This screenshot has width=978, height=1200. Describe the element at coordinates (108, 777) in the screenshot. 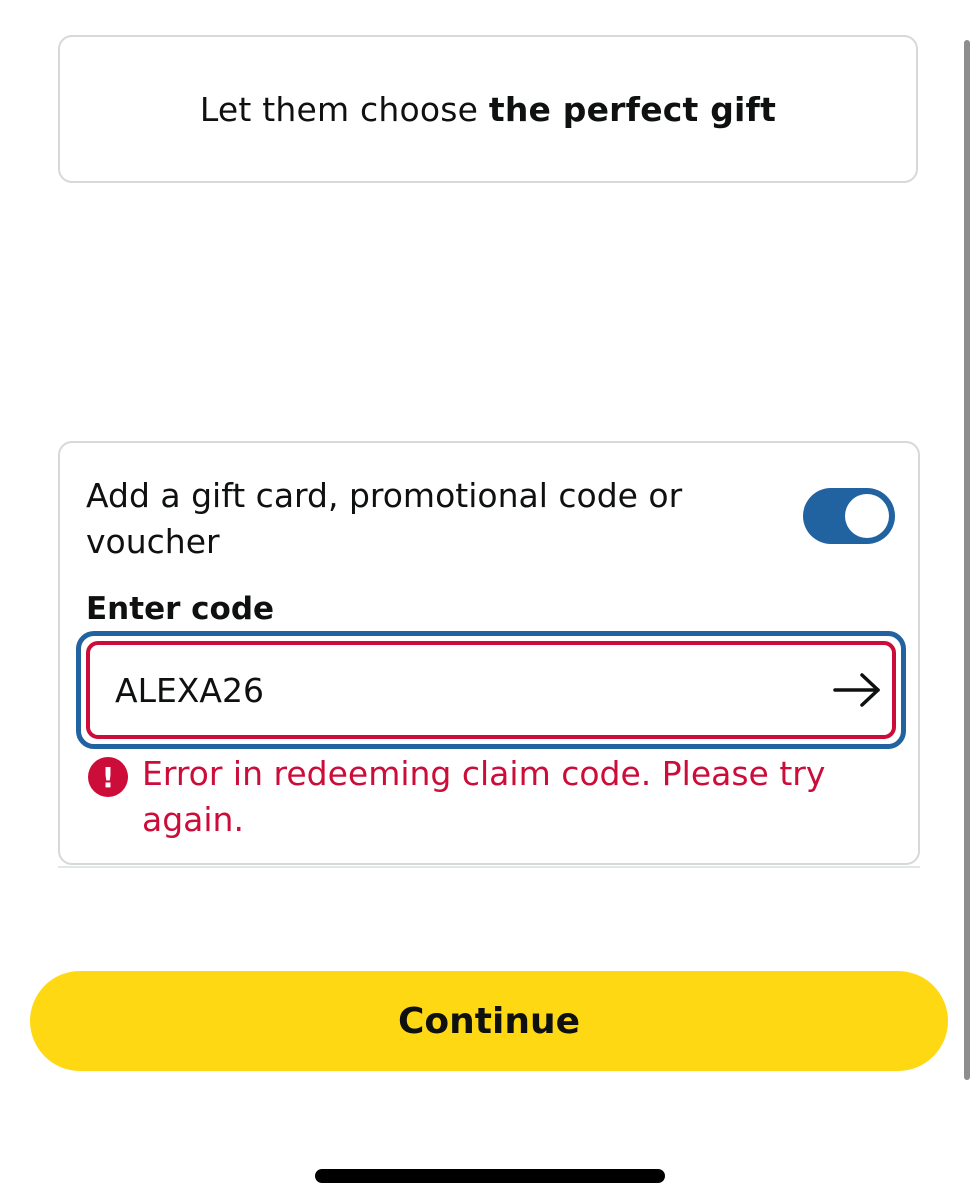

I see `exclamation-icon: !` at that location.